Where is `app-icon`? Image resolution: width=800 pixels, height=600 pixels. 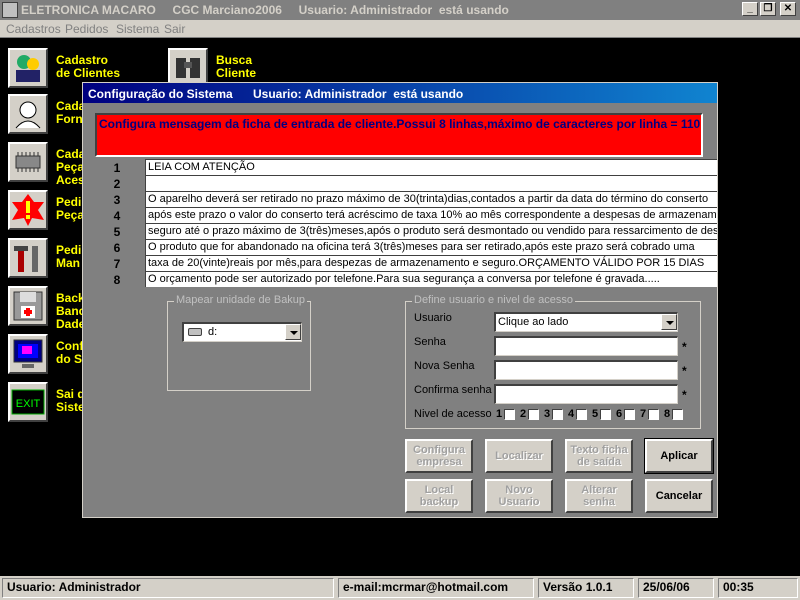
app-icon is located at coordinates (10, 10).